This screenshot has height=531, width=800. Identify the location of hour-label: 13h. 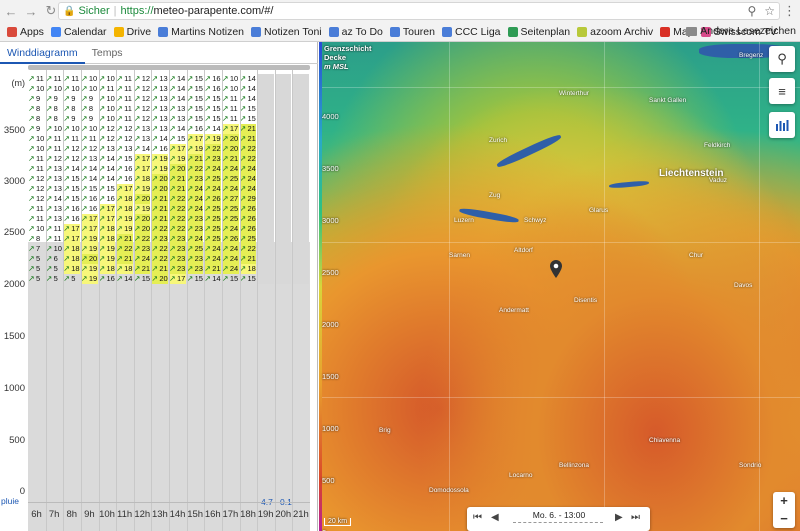
(159, 514).